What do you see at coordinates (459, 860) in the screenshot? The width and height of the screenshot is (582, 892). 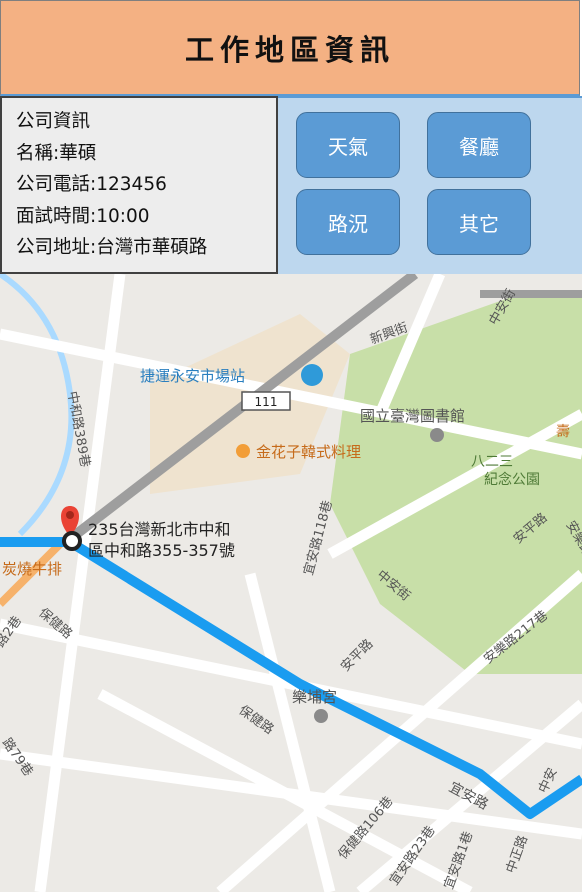 I see `street-label-yian-1: 宜安路1巷` at bounding box center [459, 860].